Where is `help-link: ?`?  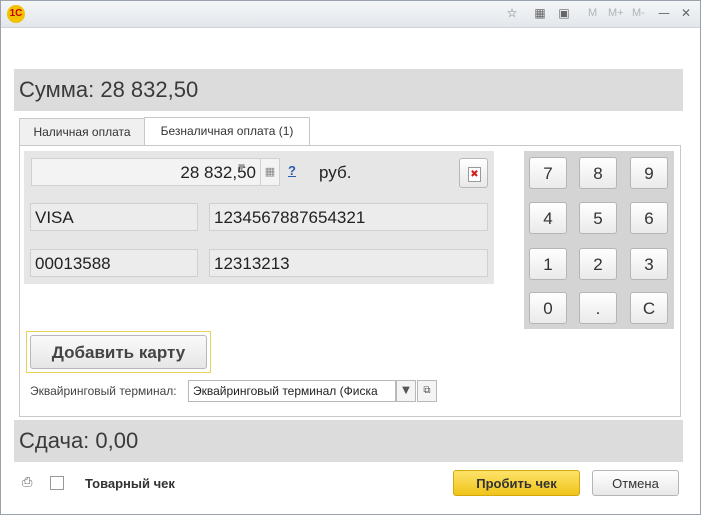 help-link: ? is located at coordinates (292, 170).